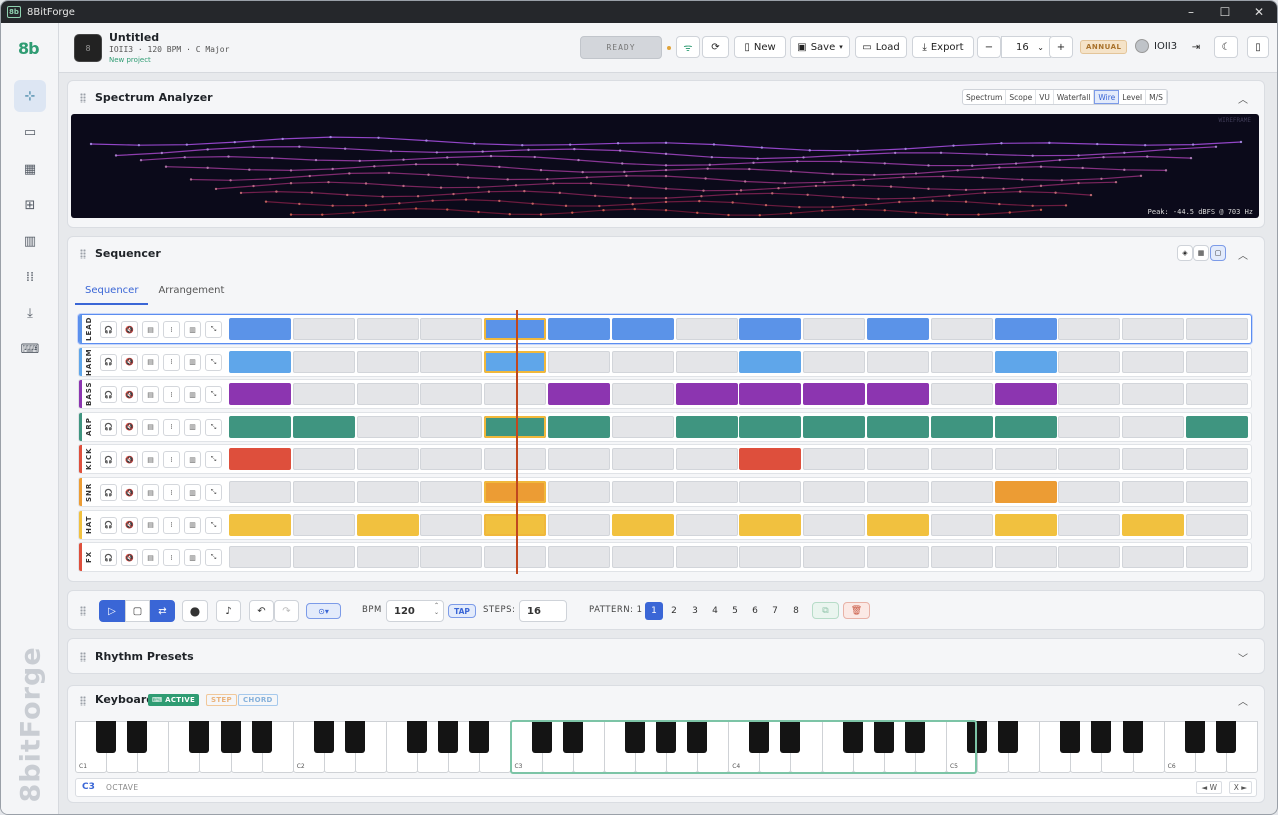 This screenshot has width=1278, height=815. Describe the element at coordinates (129, 395) in the screenshot. I see `mute-button: 🔇` at that location.